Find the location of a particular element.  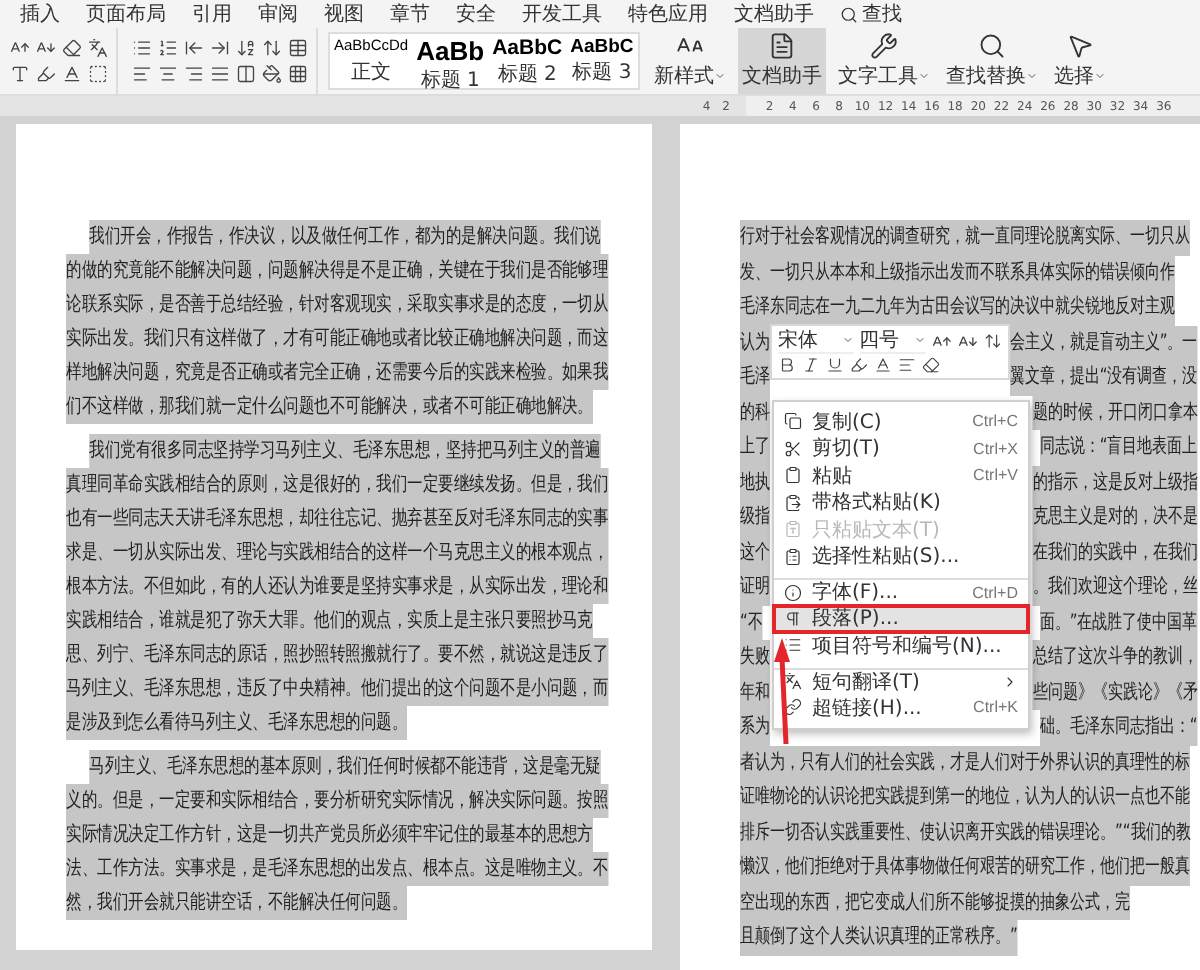

shortcut-label: Ctrl+K is located at coordinates (995, 707).